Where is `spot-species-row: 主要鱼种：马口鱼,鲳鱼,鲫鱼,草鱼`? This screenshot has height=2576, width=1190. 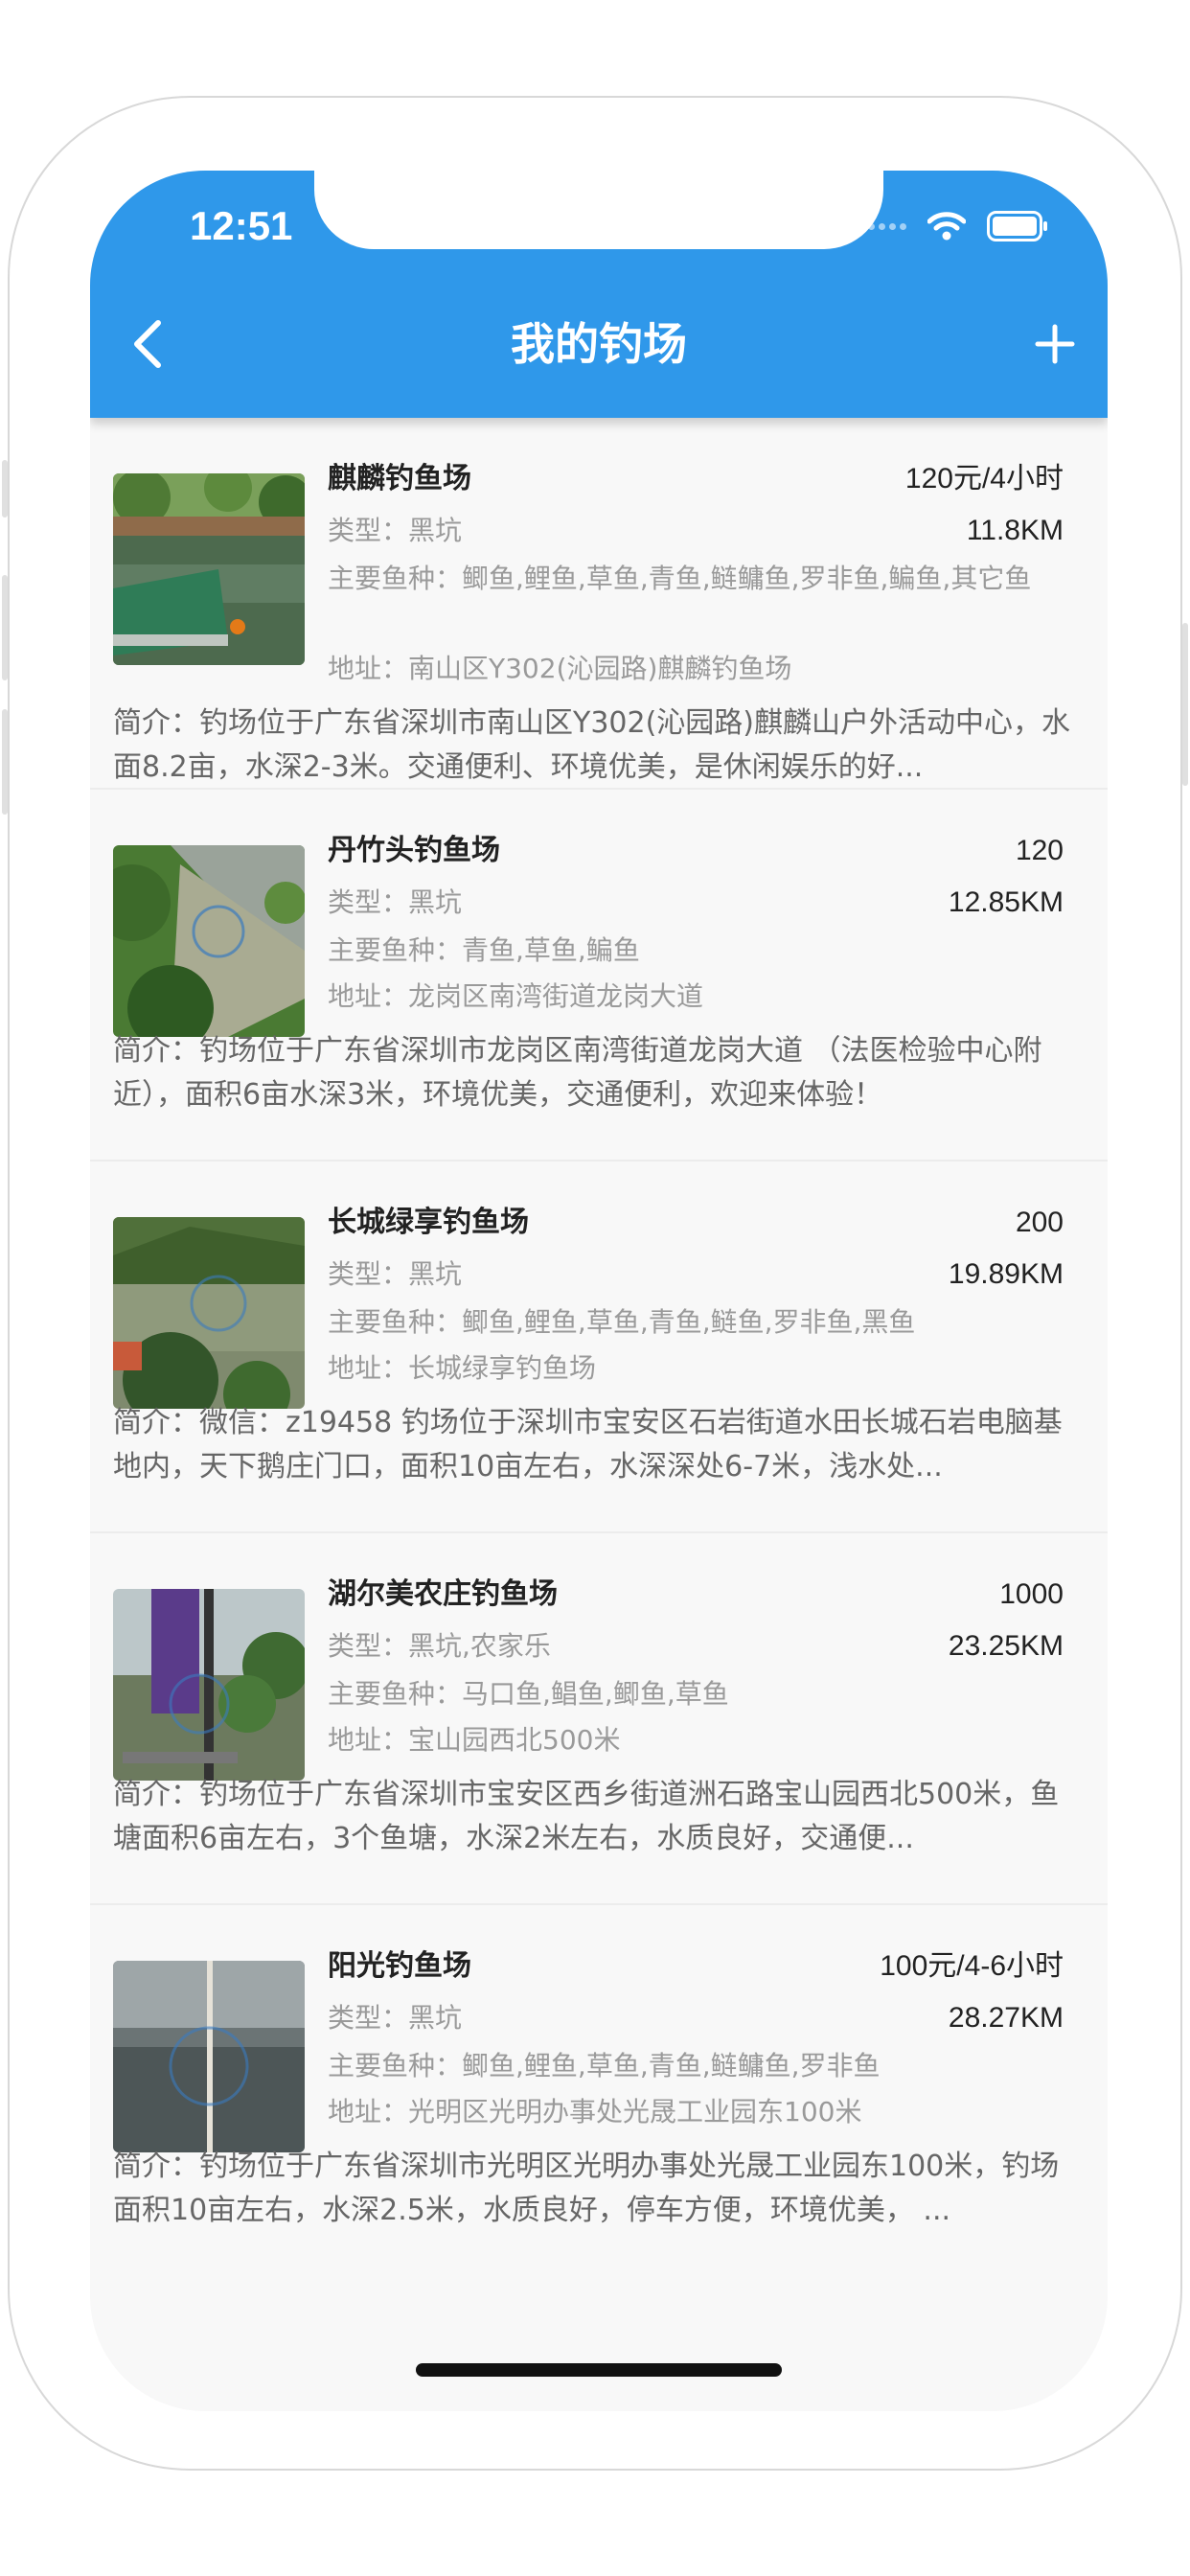
spot-species-row: 主要鱼种：马口鱼,鲳鱼,鲫鱼,草鱼 is located at coordinates (692, 1694).